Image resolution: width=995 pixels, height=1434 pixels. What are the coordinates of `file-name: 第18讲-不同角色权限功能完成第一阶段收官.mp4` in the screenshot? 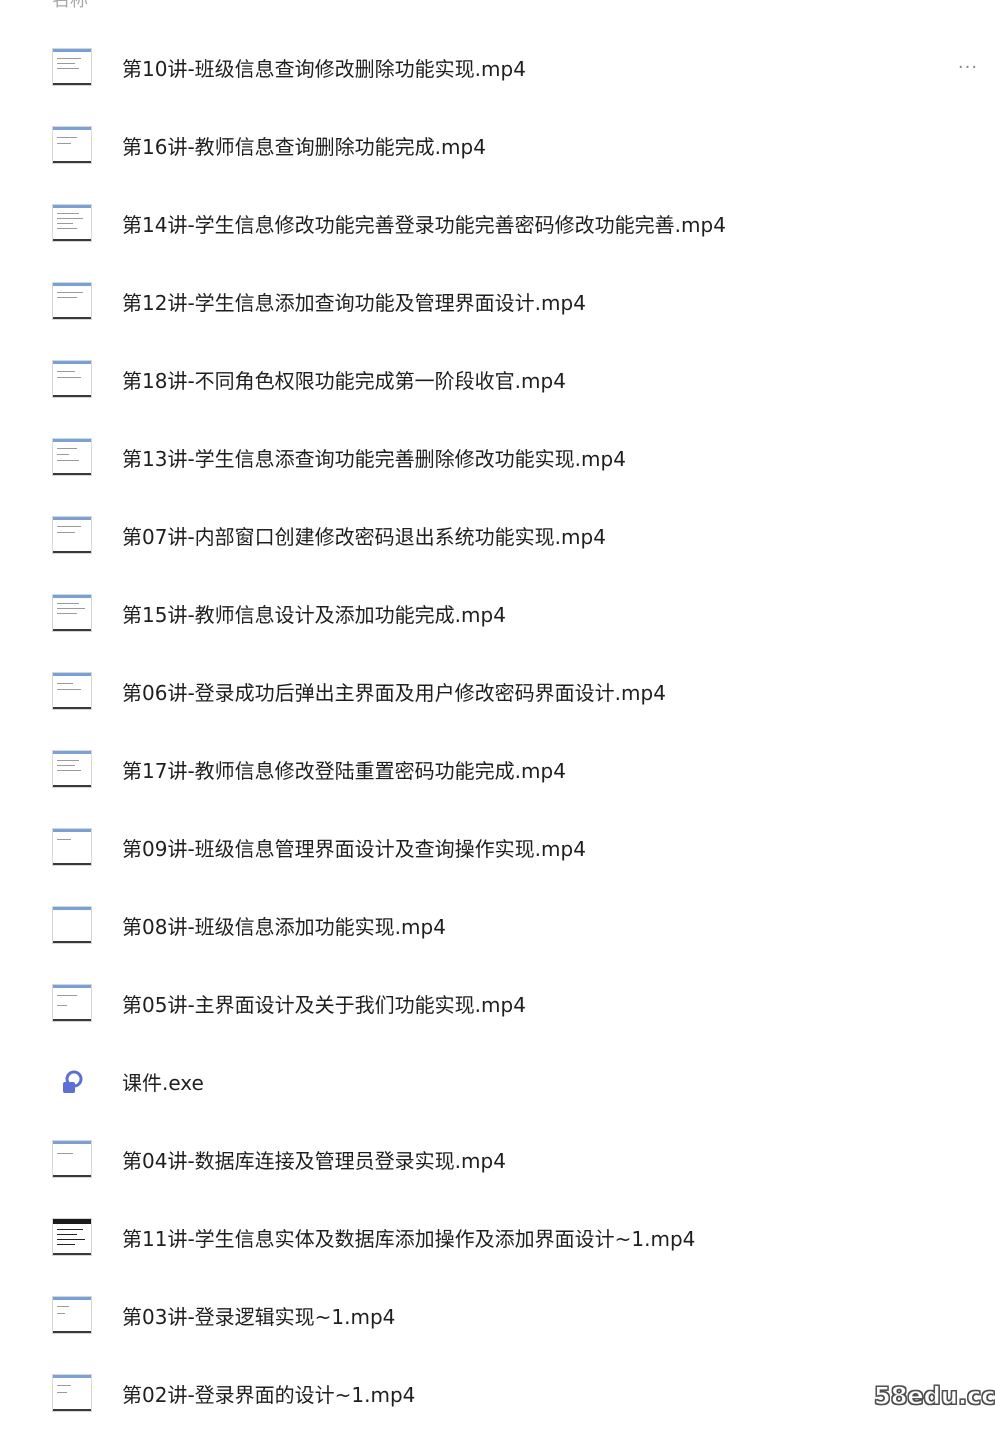 It's located at (344, 381).